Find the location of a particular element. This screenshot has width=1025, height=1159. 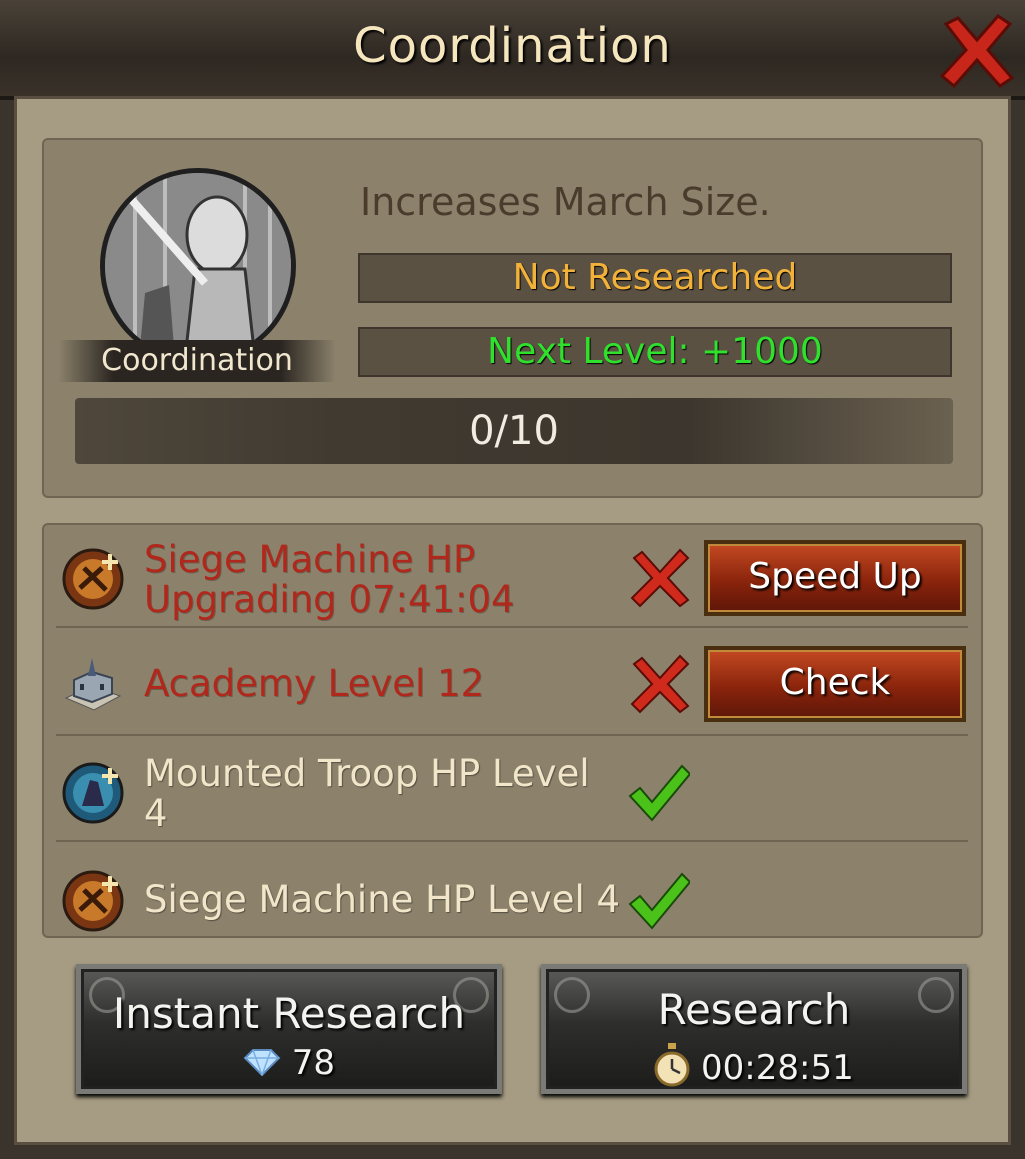

research-button: Research 00:28:51 is located at coordinates (754, 1029).